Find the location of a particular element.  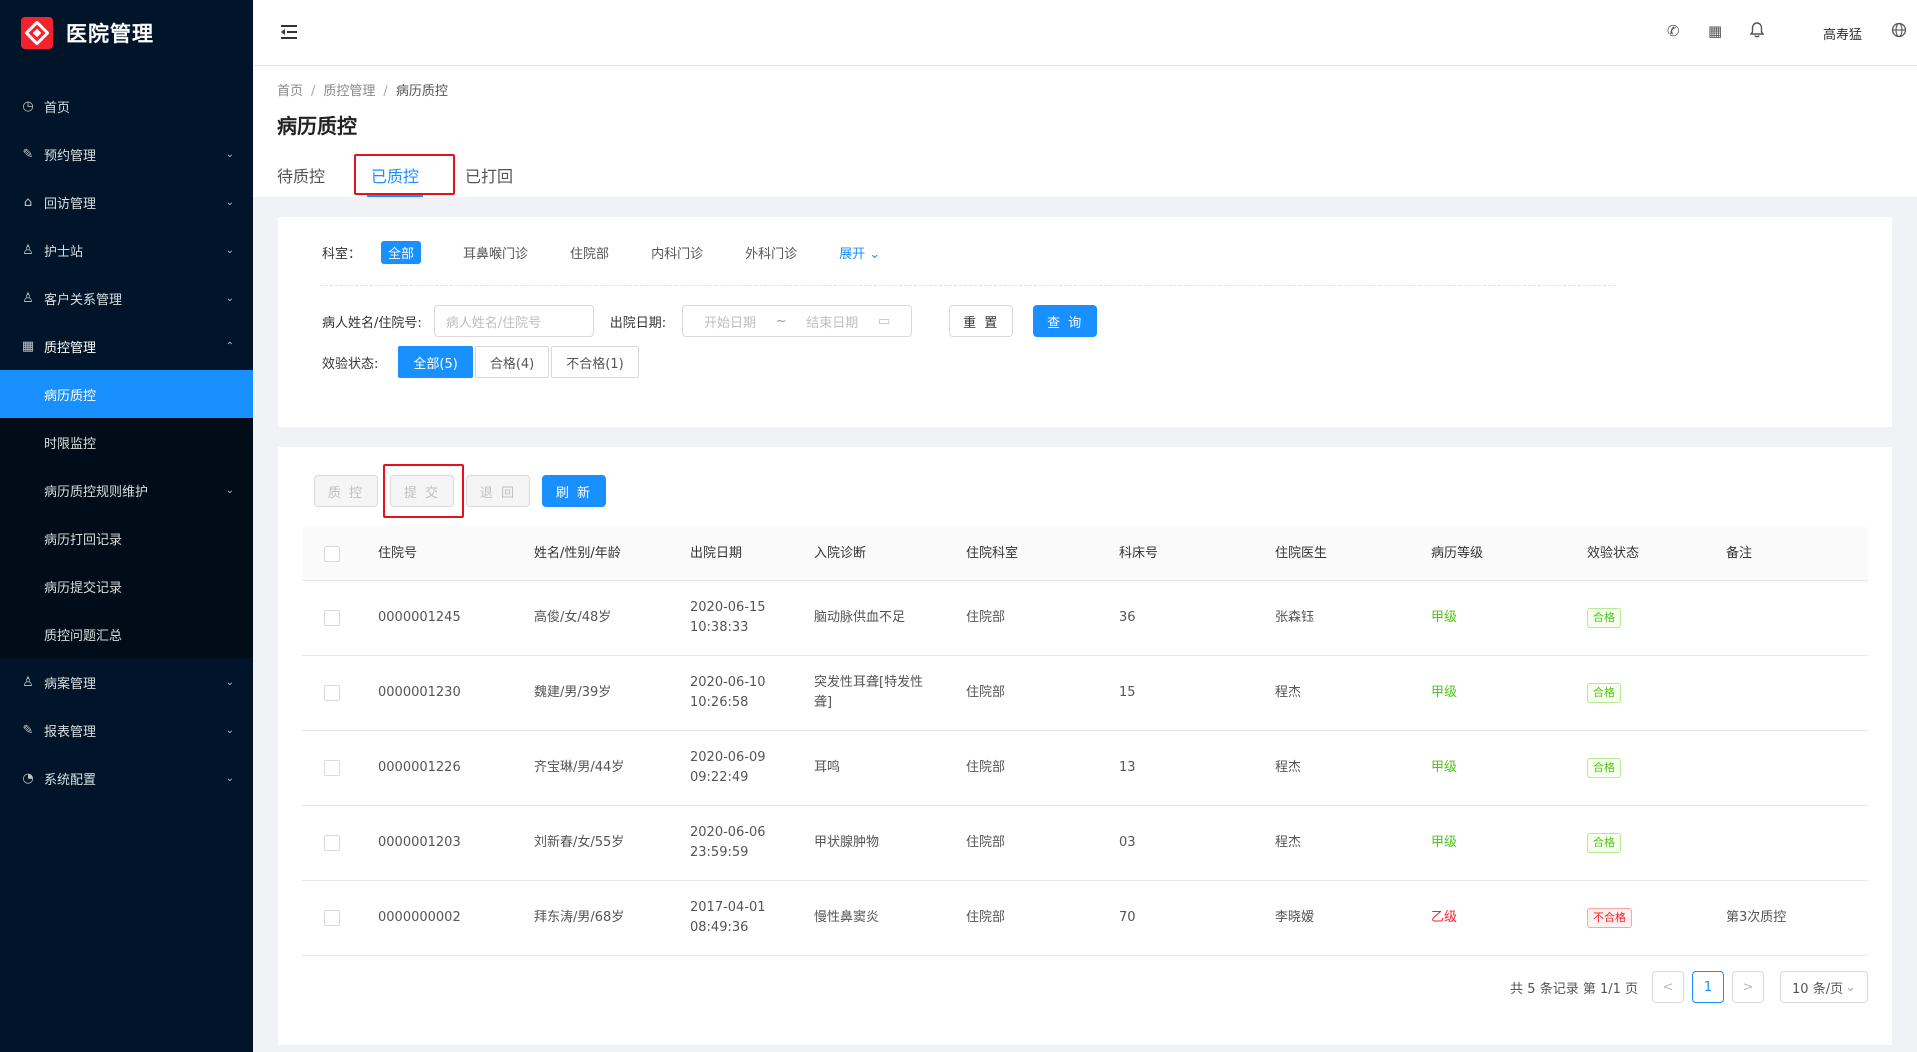

sidebar-item-records: ♙ 病案管理 ⌄ is located at coordinates (126, 682).